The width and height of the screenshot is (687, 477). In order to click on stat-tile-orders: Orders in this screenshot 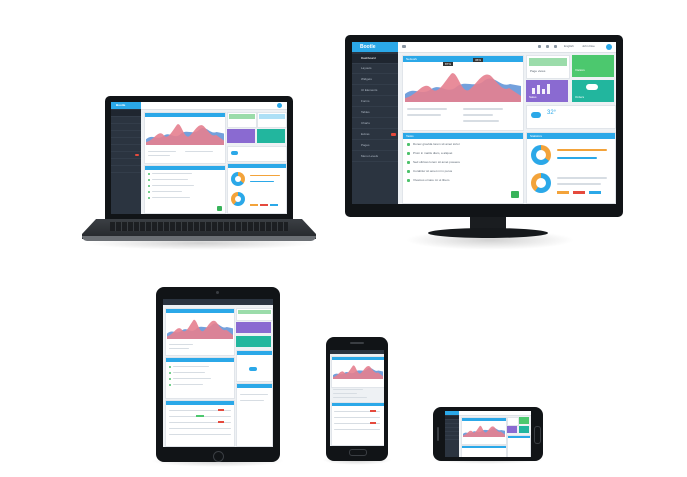, I will do `click(593, 91)`.